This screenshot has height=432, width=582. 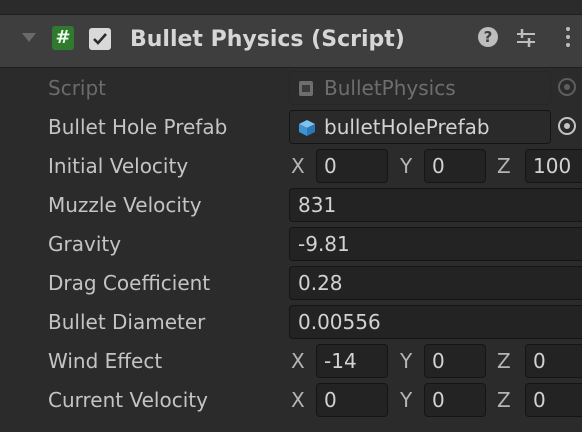 I want to click on wind-effect-x-label: X, so click(x=298, y=361).